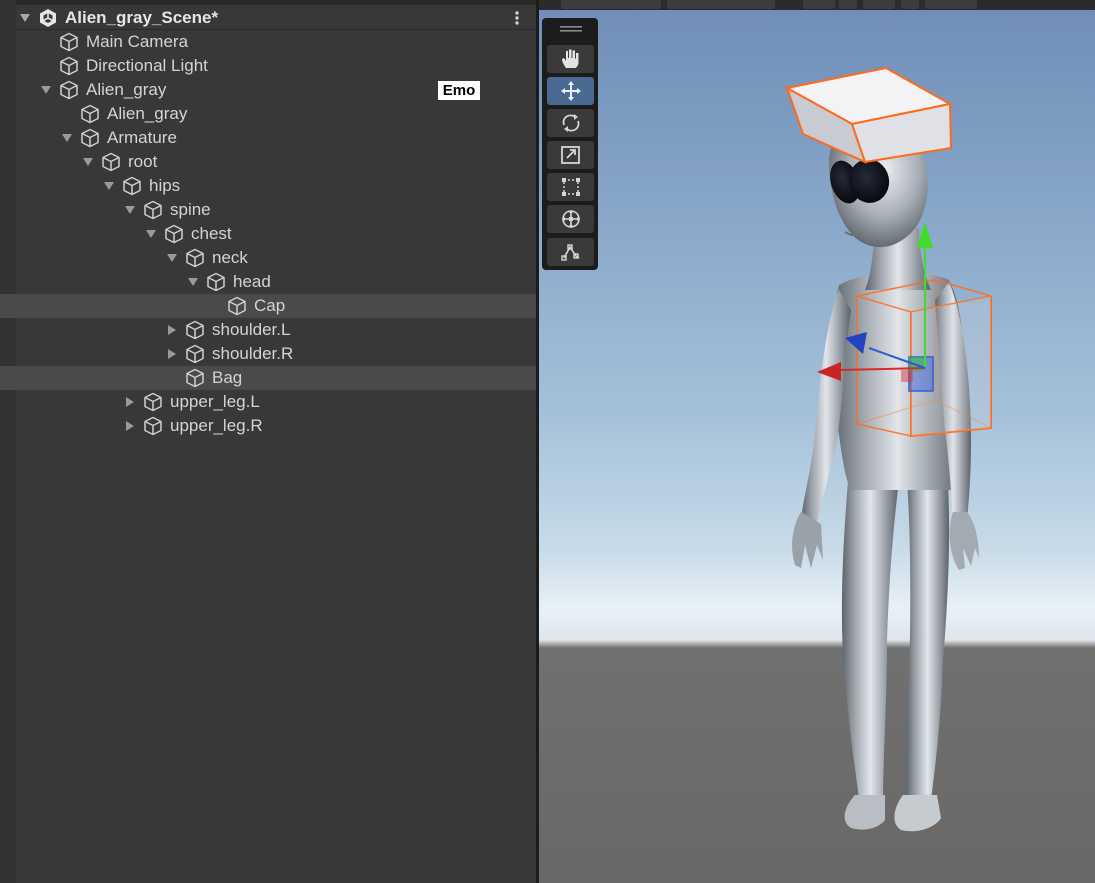 The image size is (1095, 883). What do you see at coordinates (190, 209) in the screenshot?
I see `hierarchy-item-label: spine` at bounding box center [190, 209].